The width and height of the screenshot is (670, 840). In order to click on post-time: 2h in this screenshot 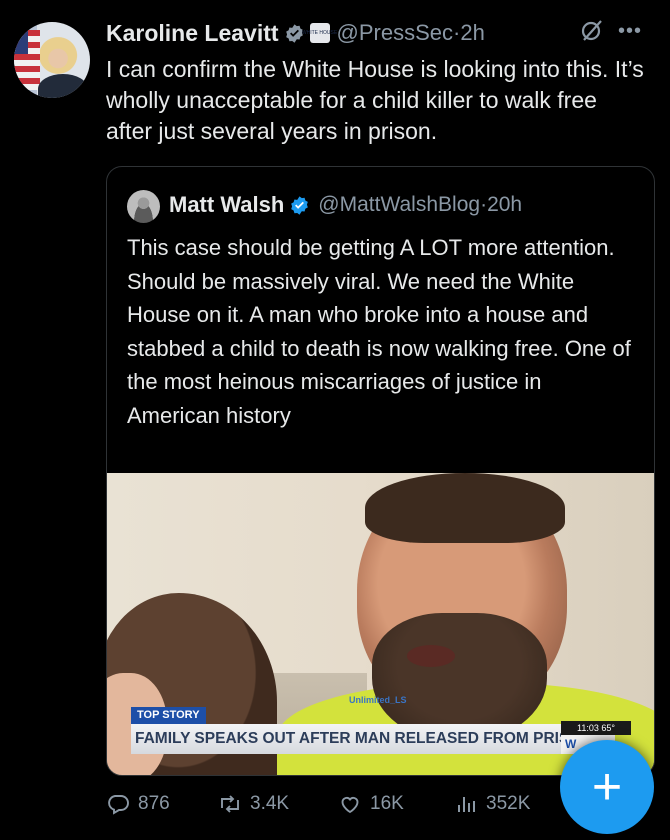, I will do `click(472, 32)`.